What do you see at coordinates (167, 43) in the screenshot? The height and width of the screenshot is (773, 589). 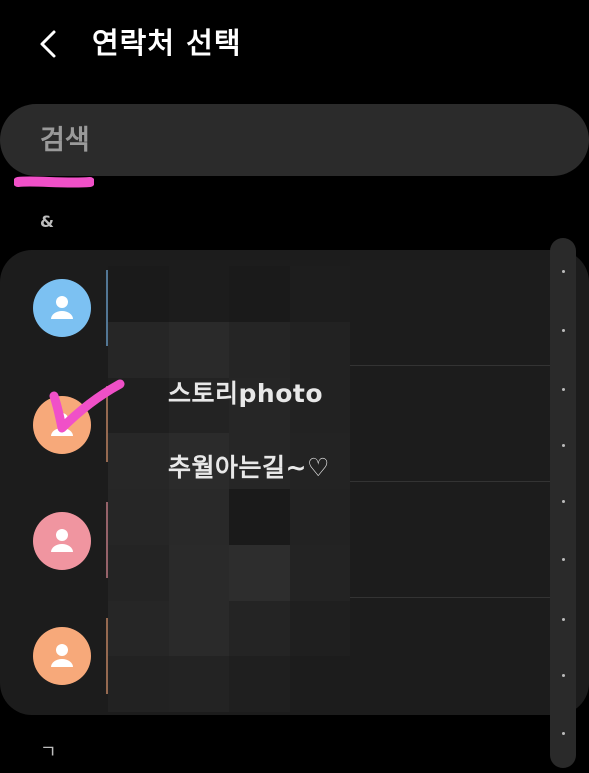 I see `page-title: 연락처 선택` at bounding box center [167, 43].